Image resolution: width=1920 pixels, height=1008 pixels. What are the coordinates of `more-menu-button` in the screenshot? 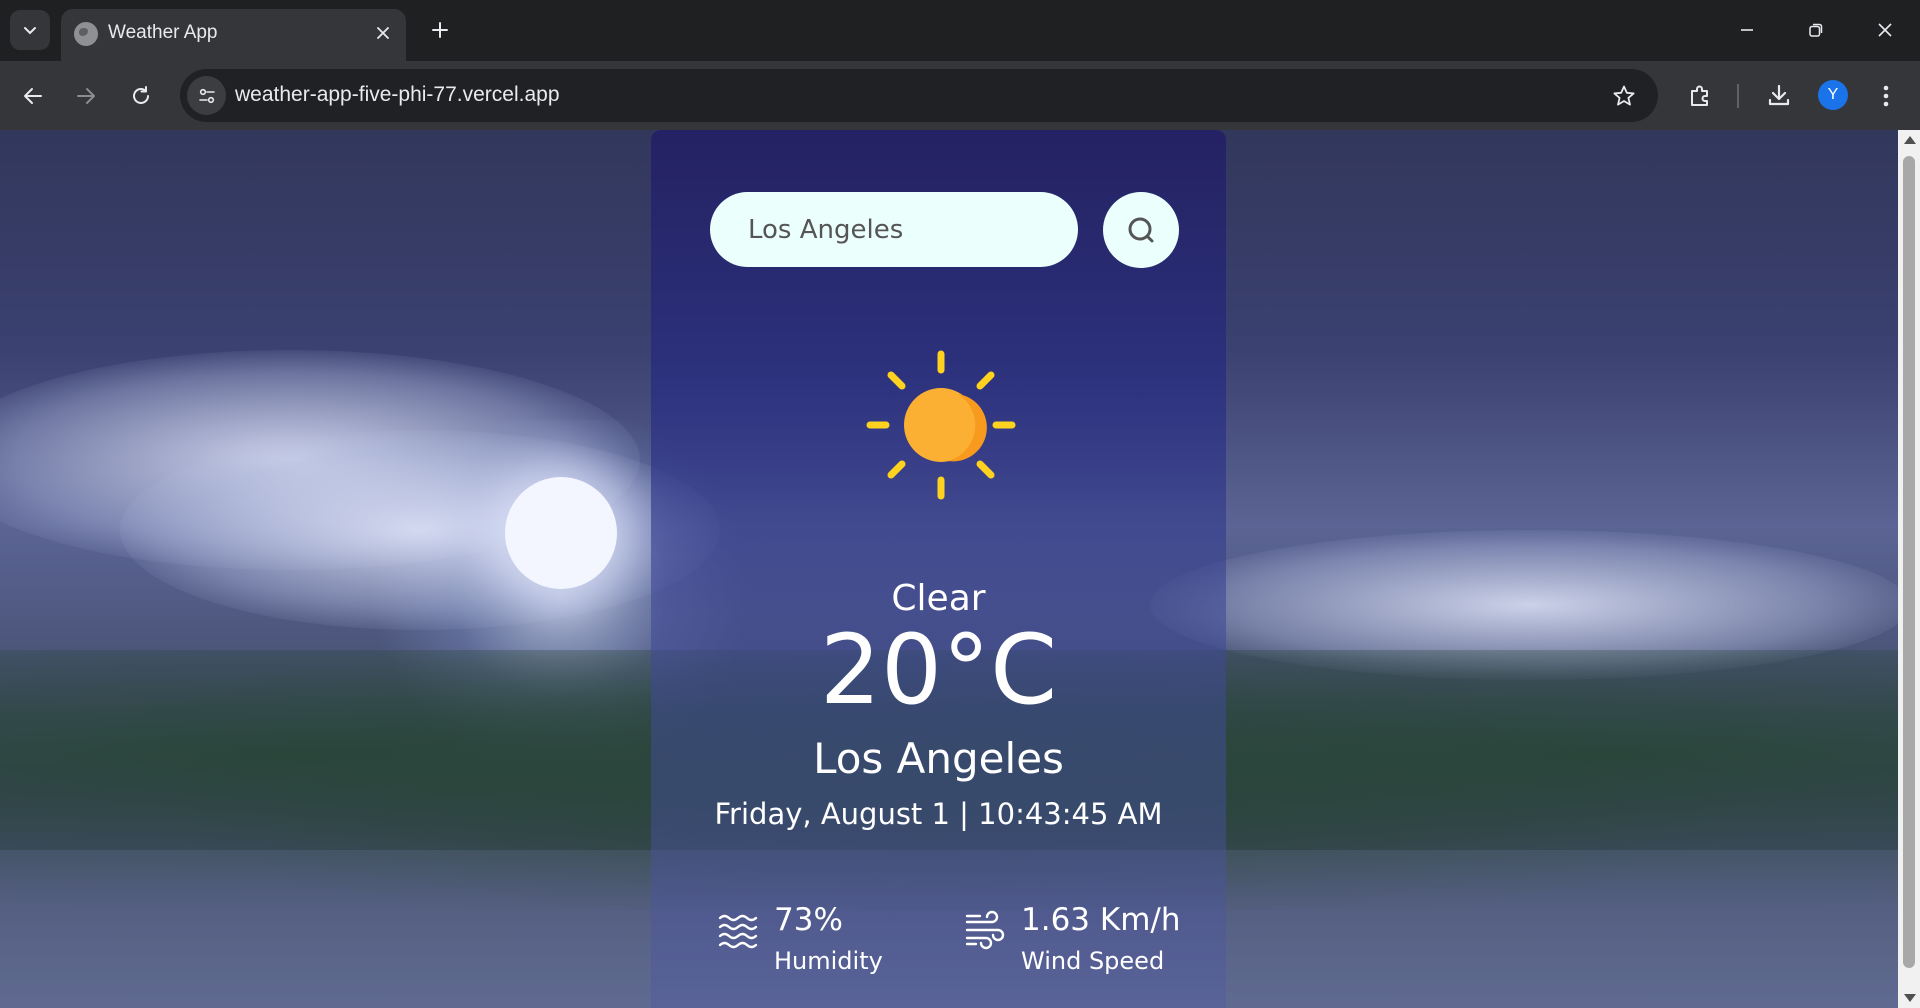 It's located at (1886, 96).